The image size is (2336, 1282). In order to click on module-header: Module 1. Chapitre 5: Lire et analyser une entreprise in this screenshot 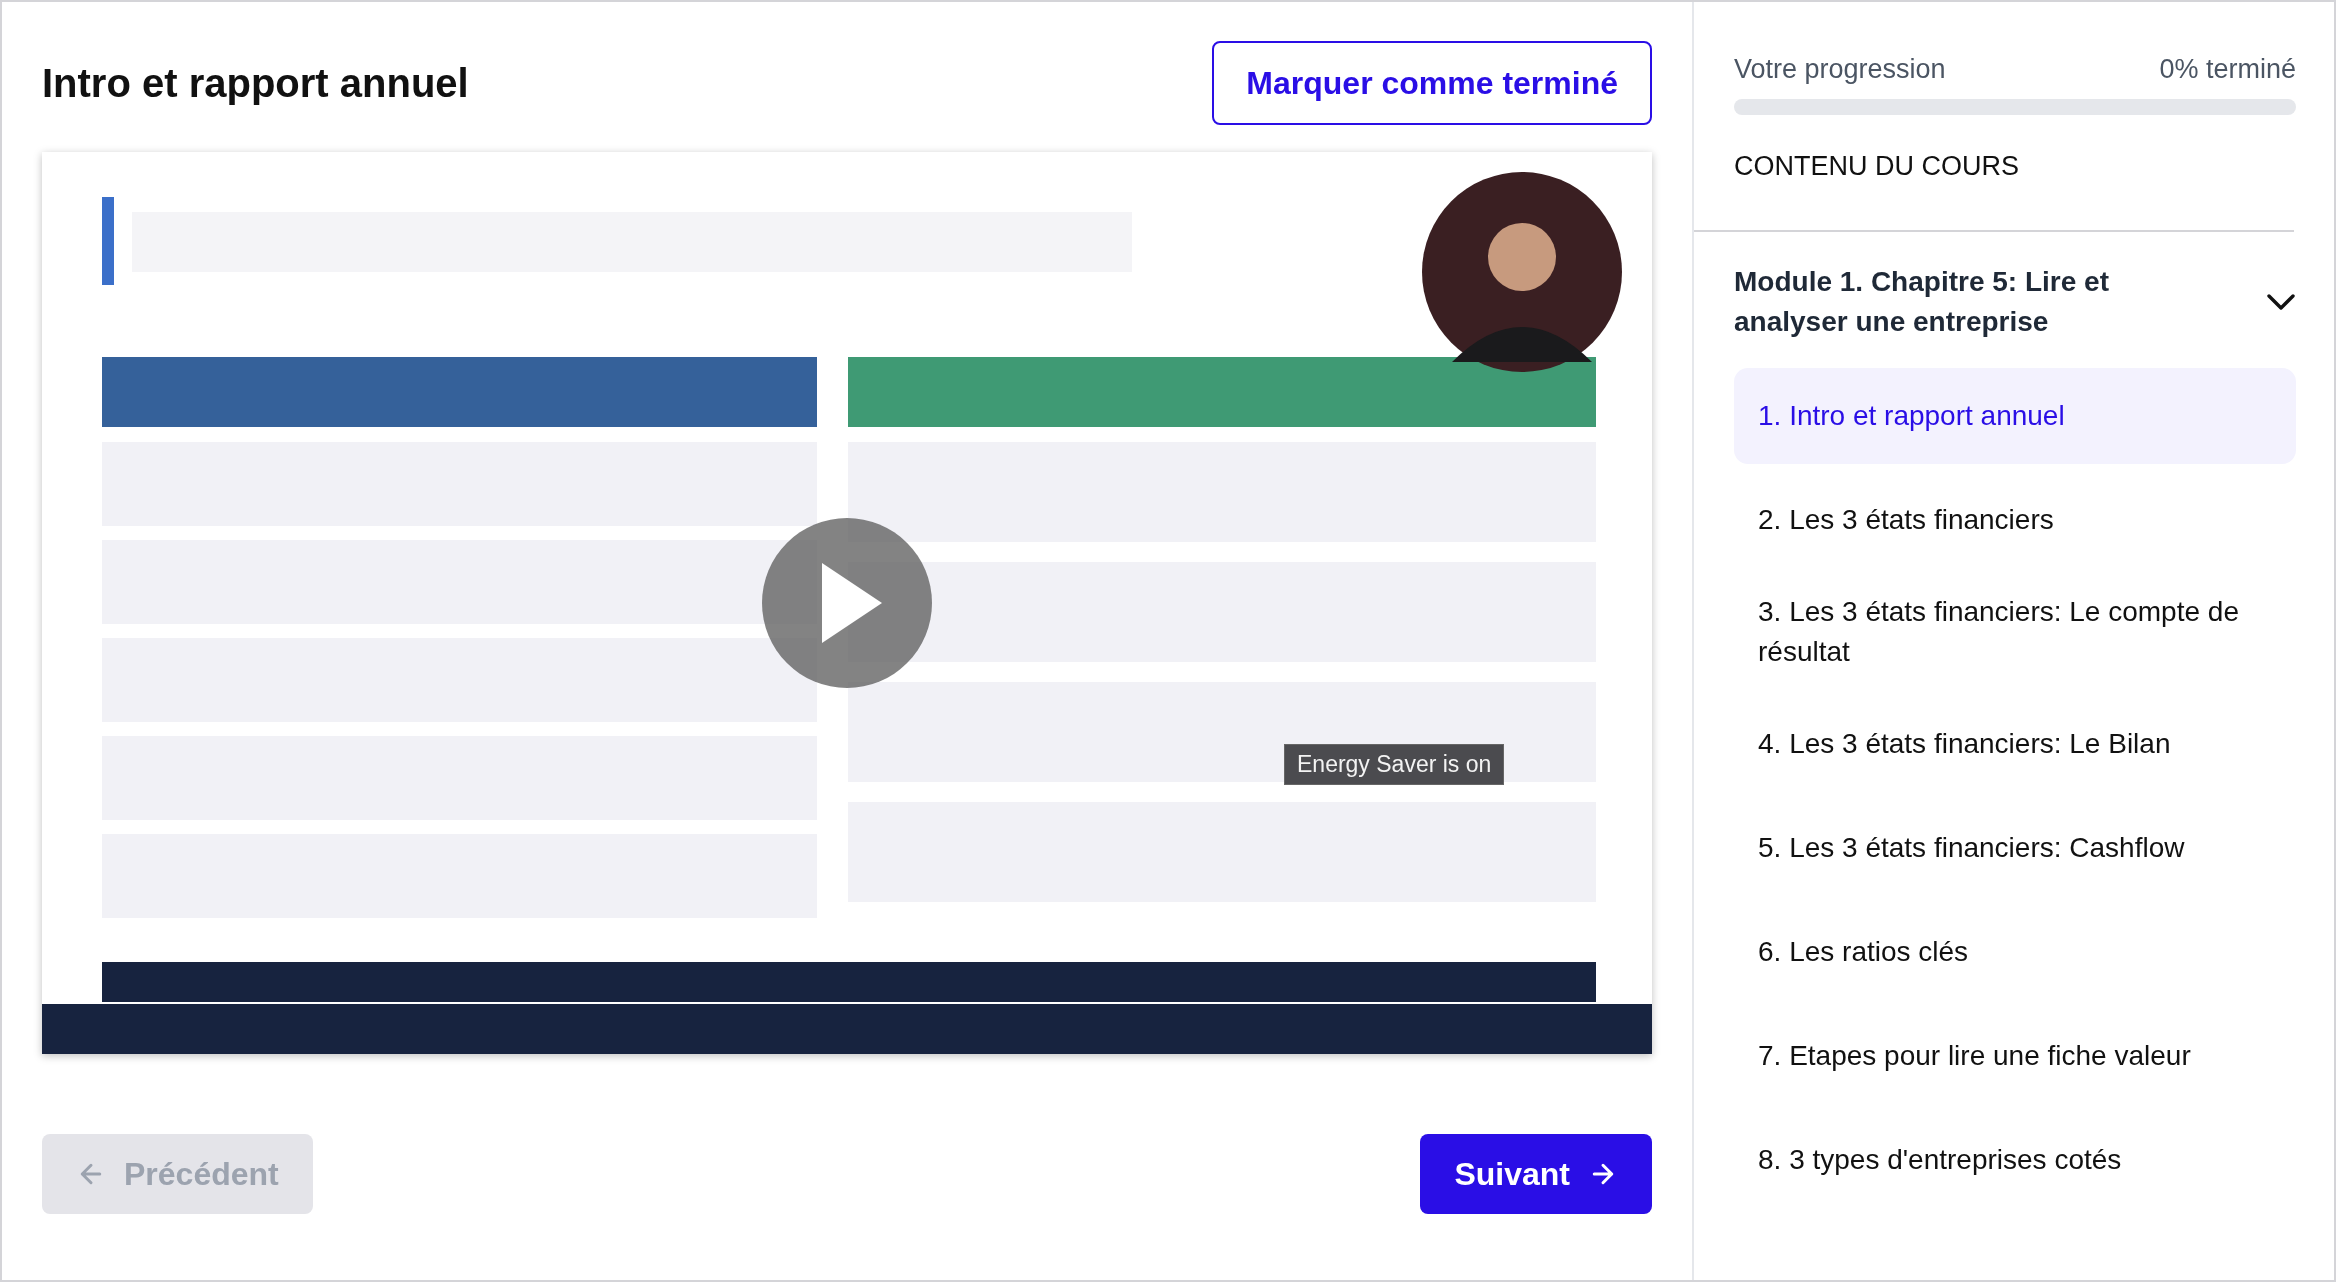, I will do `click(2014, 287)`.